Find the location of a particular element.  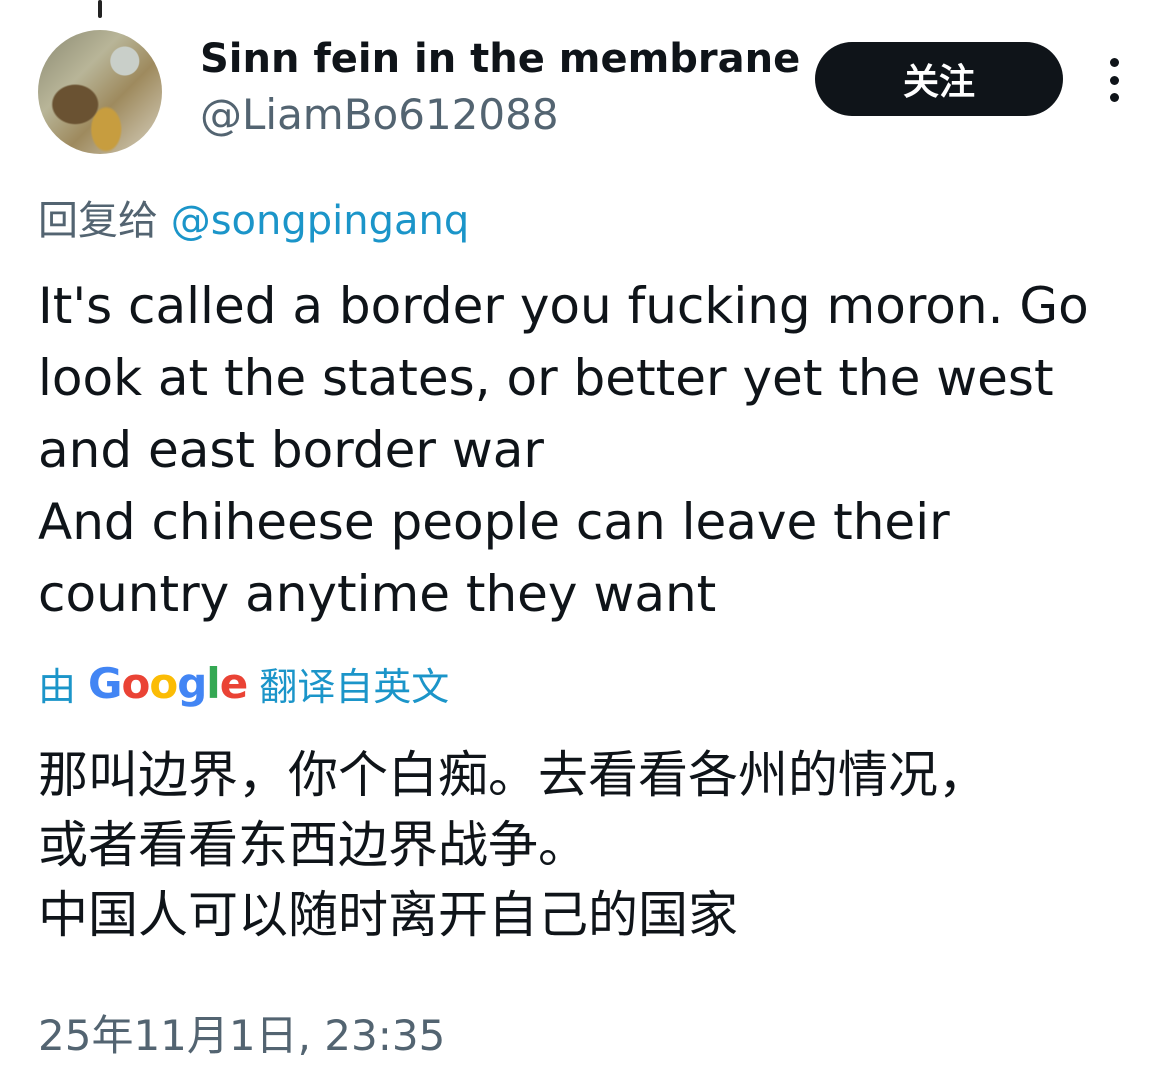

follow-button: 关注 is located at coordinates (939, 79).